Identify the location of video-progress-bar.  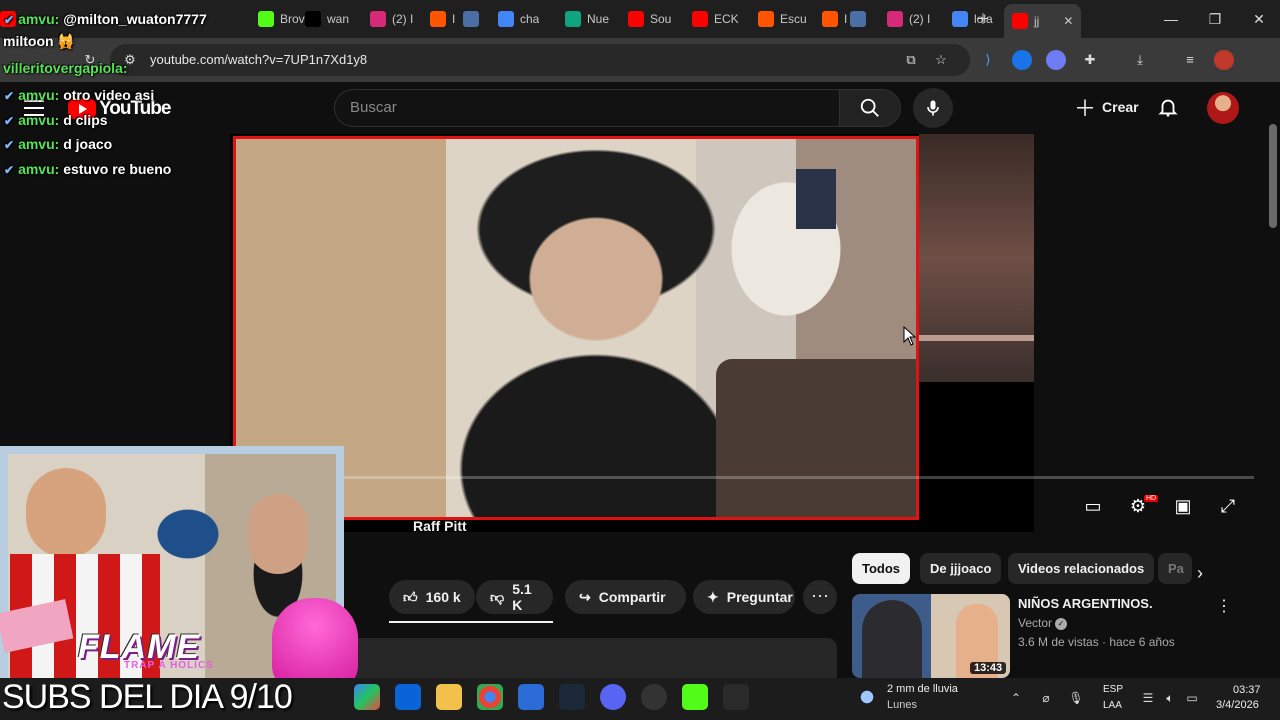
(799, 477).